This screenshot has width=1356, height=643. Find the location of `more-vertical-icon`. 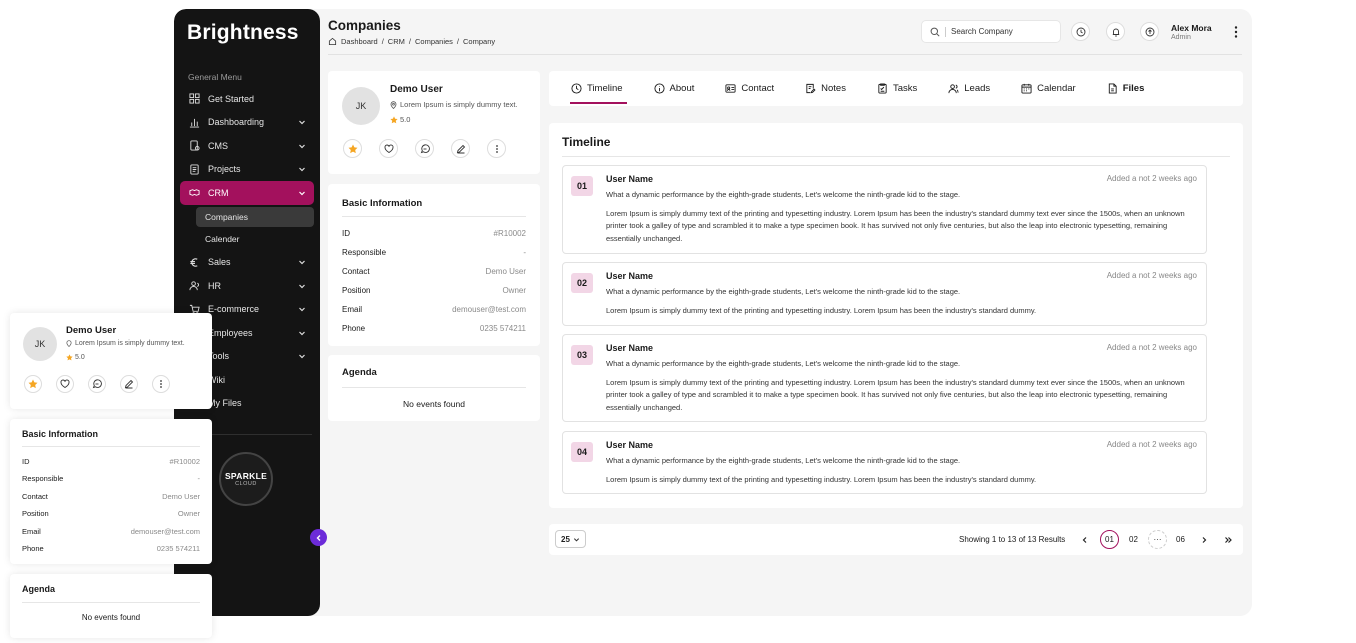

more-vertical-icon is located at coordinates (1236, 32).